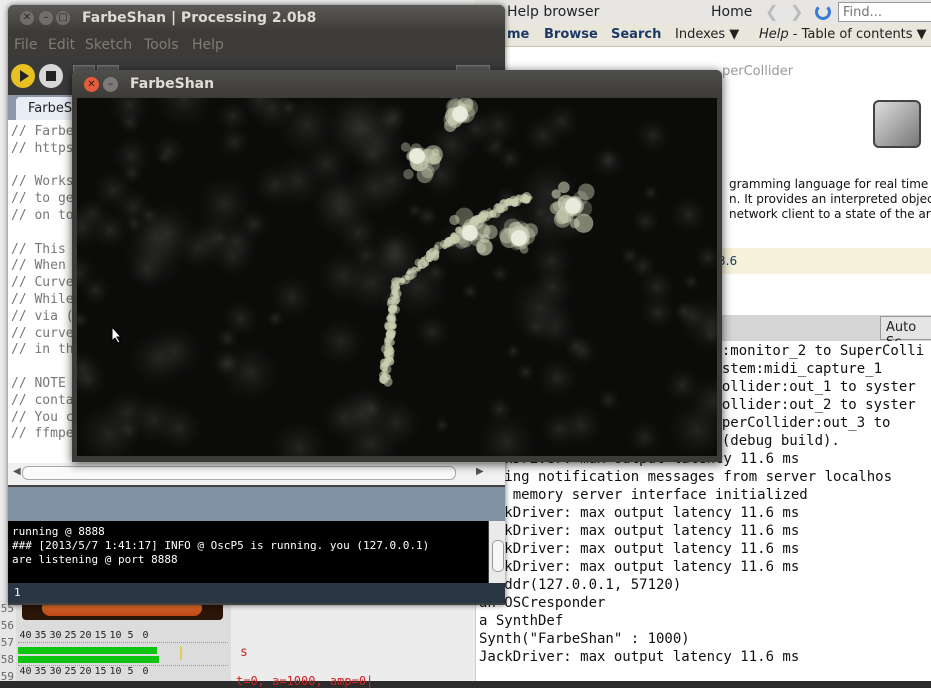 Image resolution: width=931 pixels, height=688 pixels. I want to click on nav-toc-label: - Table of contents ▼, so click(857, 34).